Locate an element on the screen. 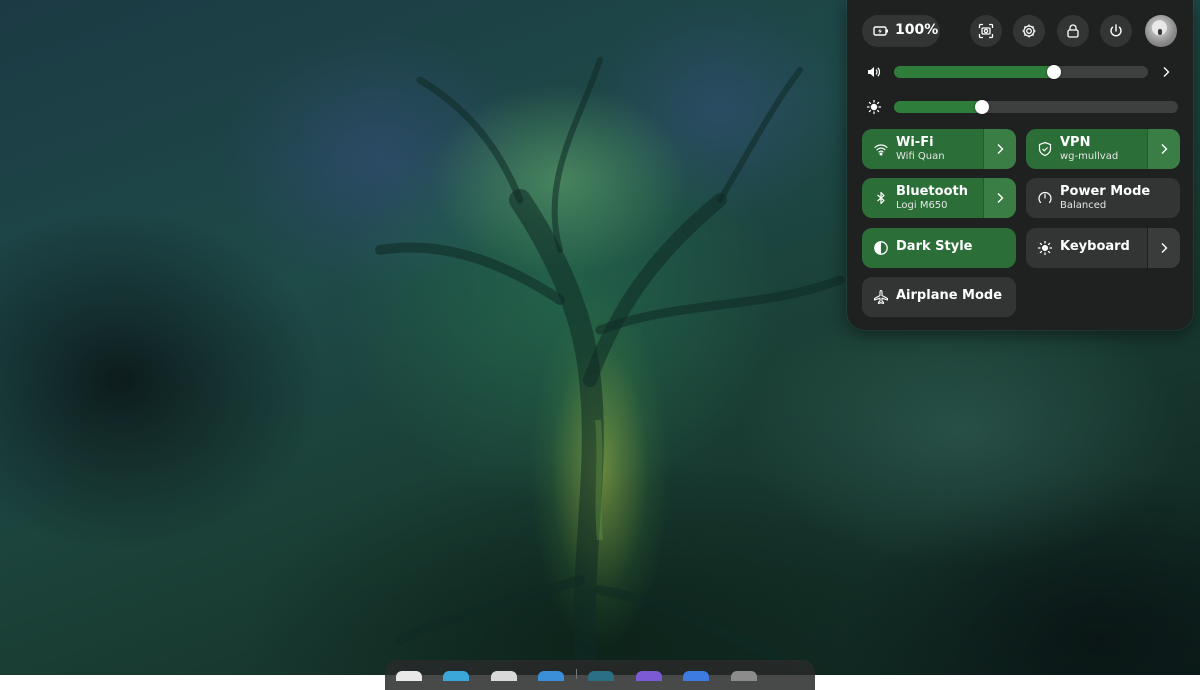 Image resolution: width=1200 pixels, height=690 pixels. dock-app-terminal is located at coordinates (601, 676).